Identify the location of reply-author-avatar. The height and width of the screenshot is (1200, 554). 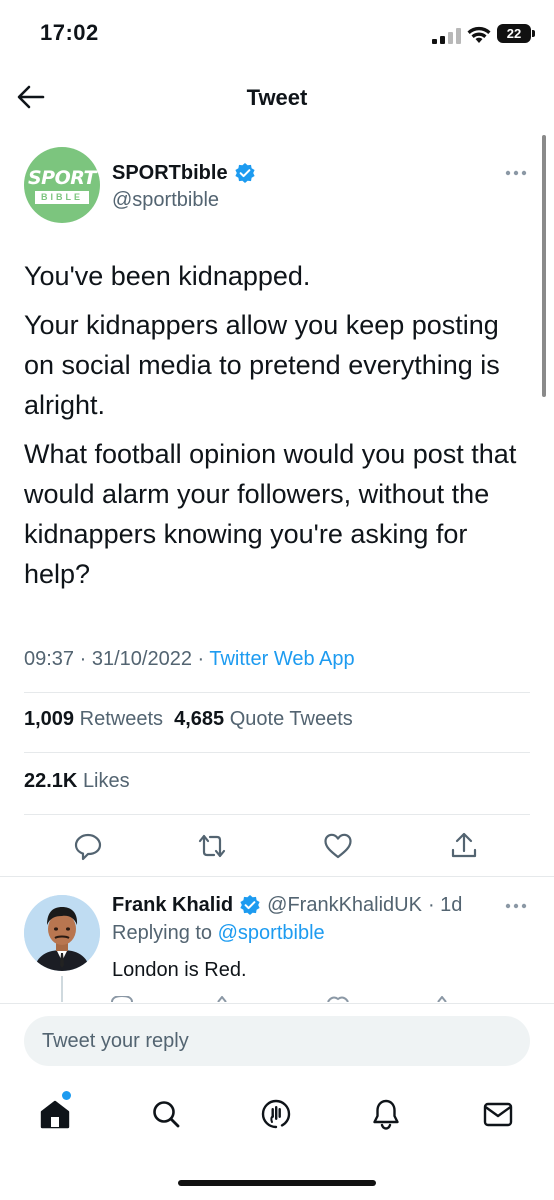
(62, 933).